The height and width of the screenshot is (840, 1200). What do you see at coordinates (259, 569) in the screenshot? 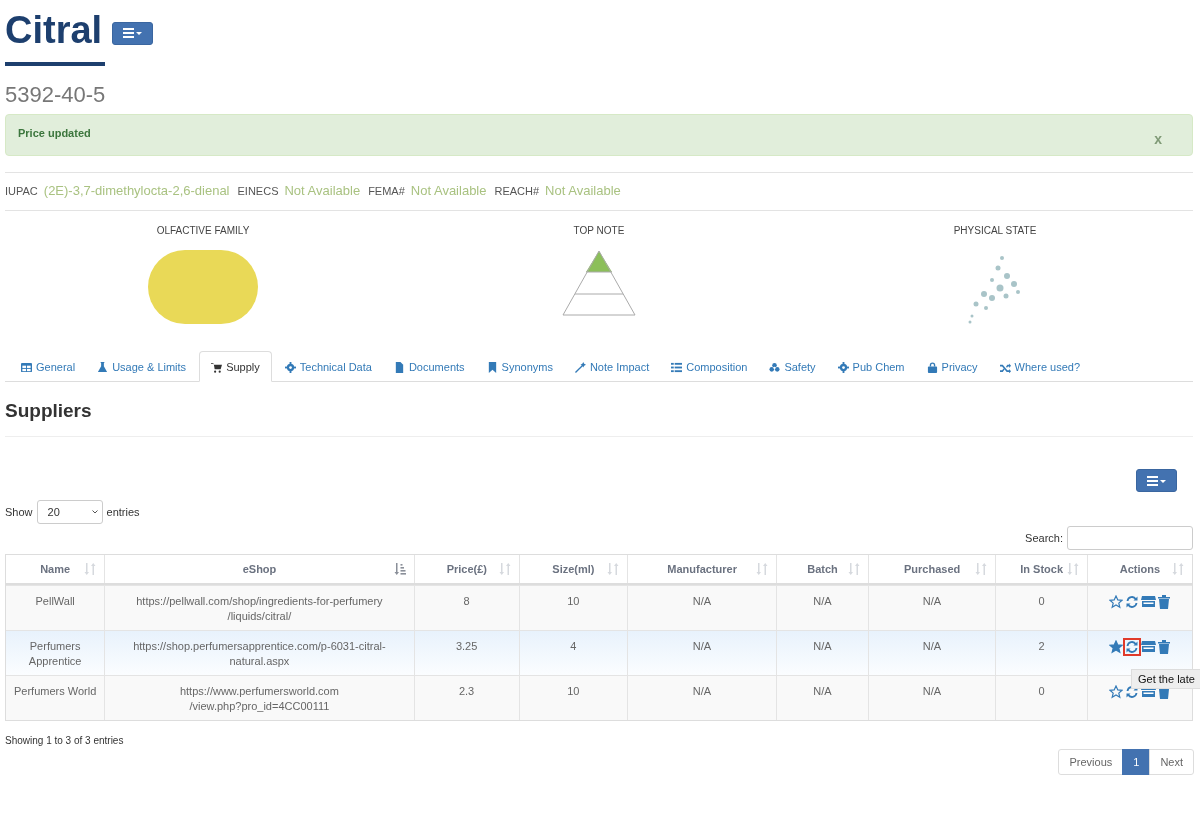
I see `column-header: eShop` at bounding box center [259, 569].